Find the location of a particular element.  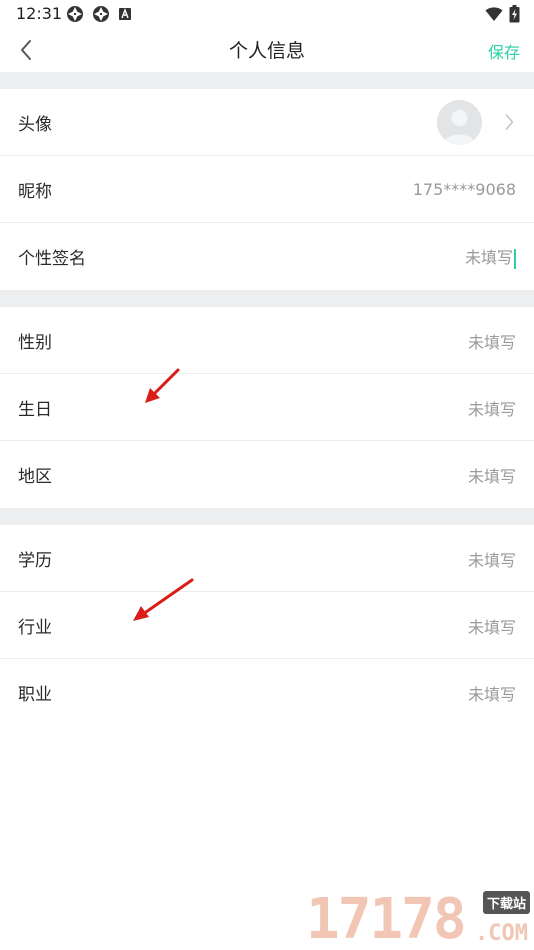

site-watermark: 17178 下载站 .COM is located at coordinates (419, 919).